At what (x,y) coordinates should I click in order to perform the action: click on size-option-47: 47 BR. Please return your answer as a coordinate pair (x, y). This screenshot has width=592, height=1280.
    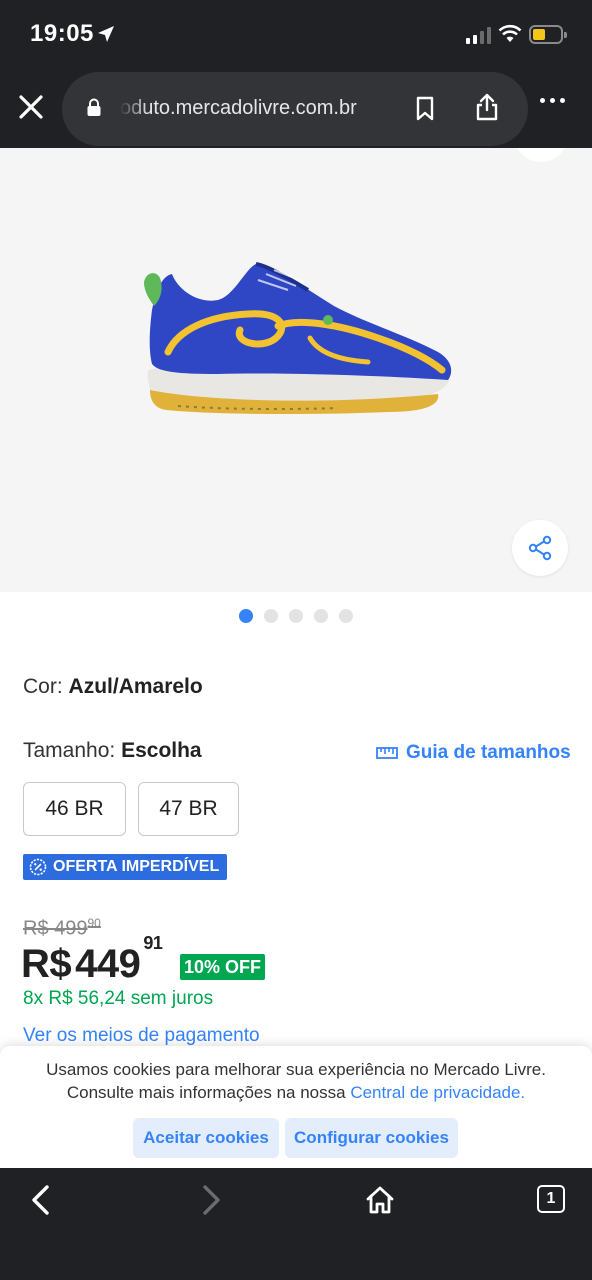
    Looking at the image, I should click on (188, 809).